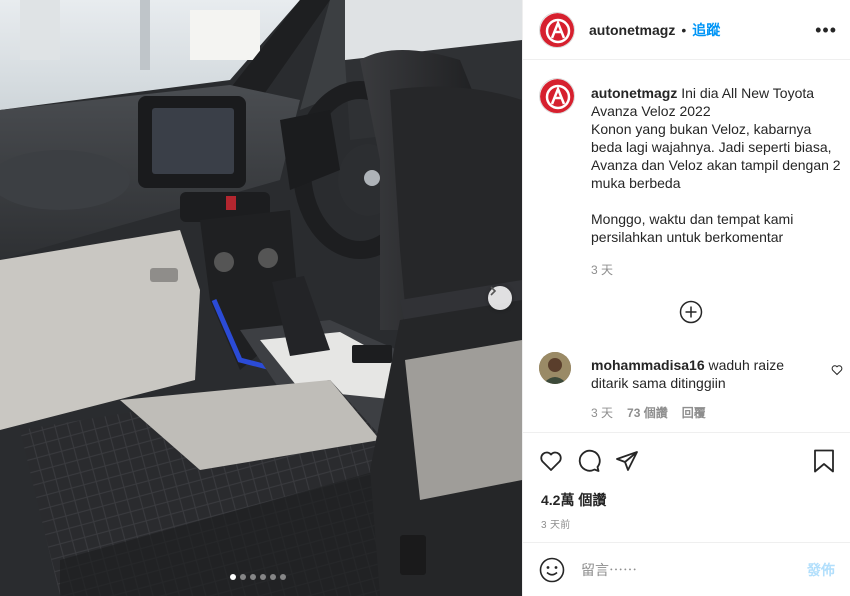 The image size is (850, 596). What do you see at coordinates (686, 487) in the screenshot?
I see `post-actions: 4.2萬 個讚 3 天前` at bounding box center [686, 487].